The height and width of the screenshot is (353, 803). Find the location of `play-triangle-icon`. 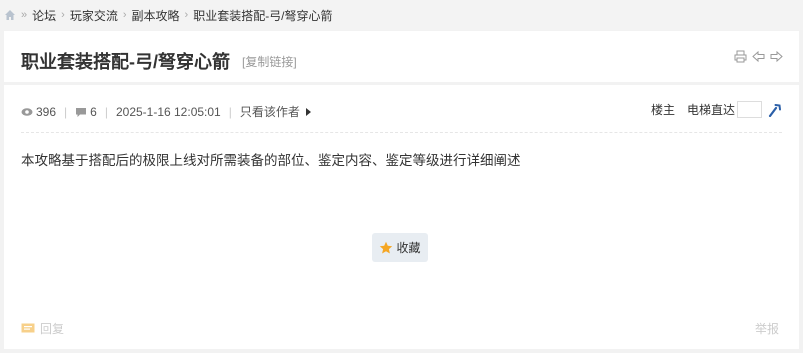

play-triangle-icon is located at coordinates (308, 111).